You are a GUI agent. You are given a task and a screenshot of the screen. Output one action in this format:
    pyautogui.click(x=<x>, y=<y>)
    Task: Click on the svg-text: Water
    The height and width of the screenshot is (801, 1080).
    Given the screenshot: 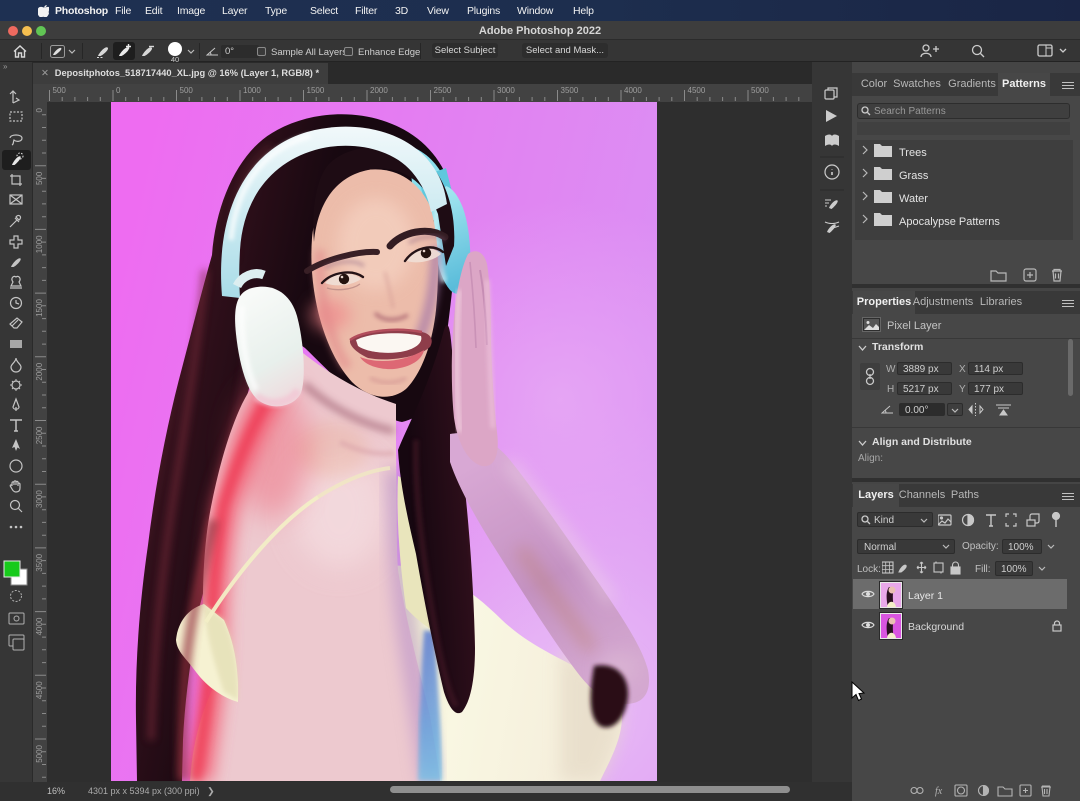 What is the action you would take?
    pyautogui.click(x=913, y=199)
    